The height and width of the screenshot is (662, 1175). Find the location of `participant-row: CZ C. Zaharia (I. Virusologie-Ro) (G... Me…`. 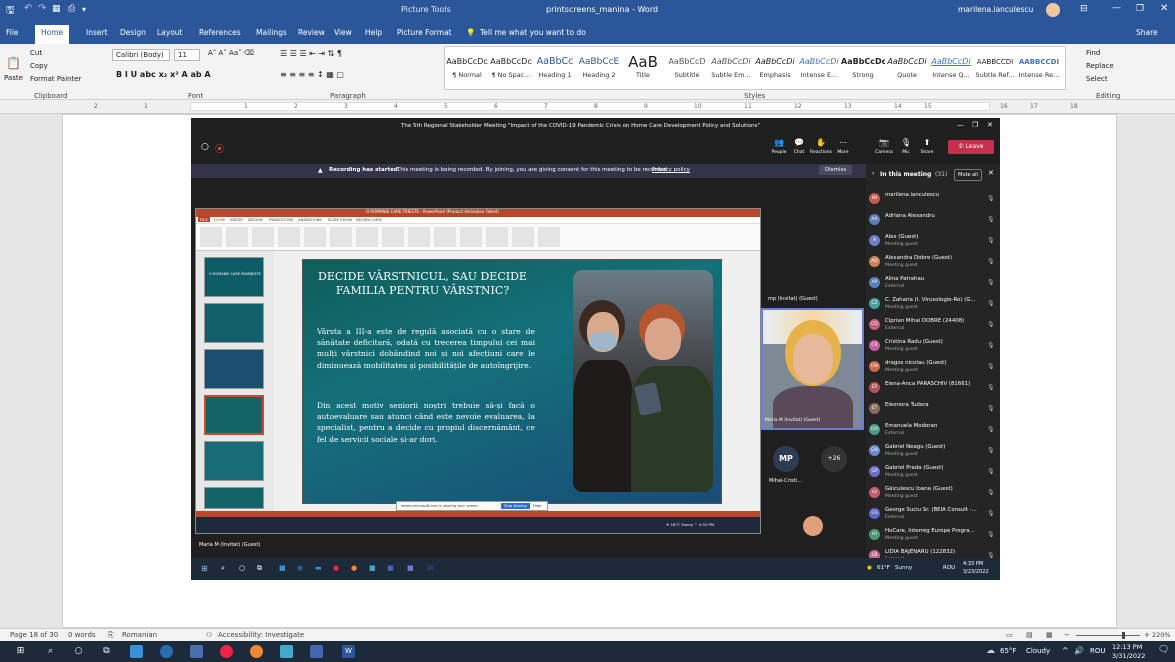

participant-row: CZ C. Zaharia (I. Virusologie-Ro) (G... Me… is located at coordinates (934, 305).